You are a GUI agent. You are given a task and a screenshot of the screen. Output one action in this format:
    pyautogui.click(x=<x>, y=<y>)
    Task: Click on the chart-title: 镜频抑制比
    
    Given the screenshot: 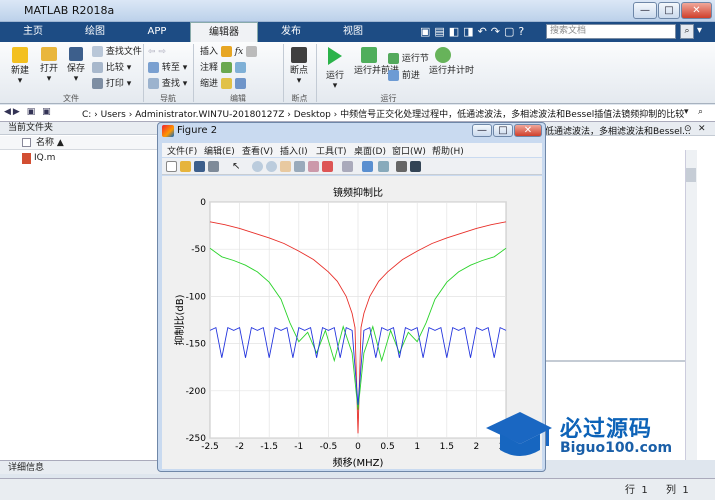 What is the action you would take?
    pyautogui.click(x=358, y=192)
    